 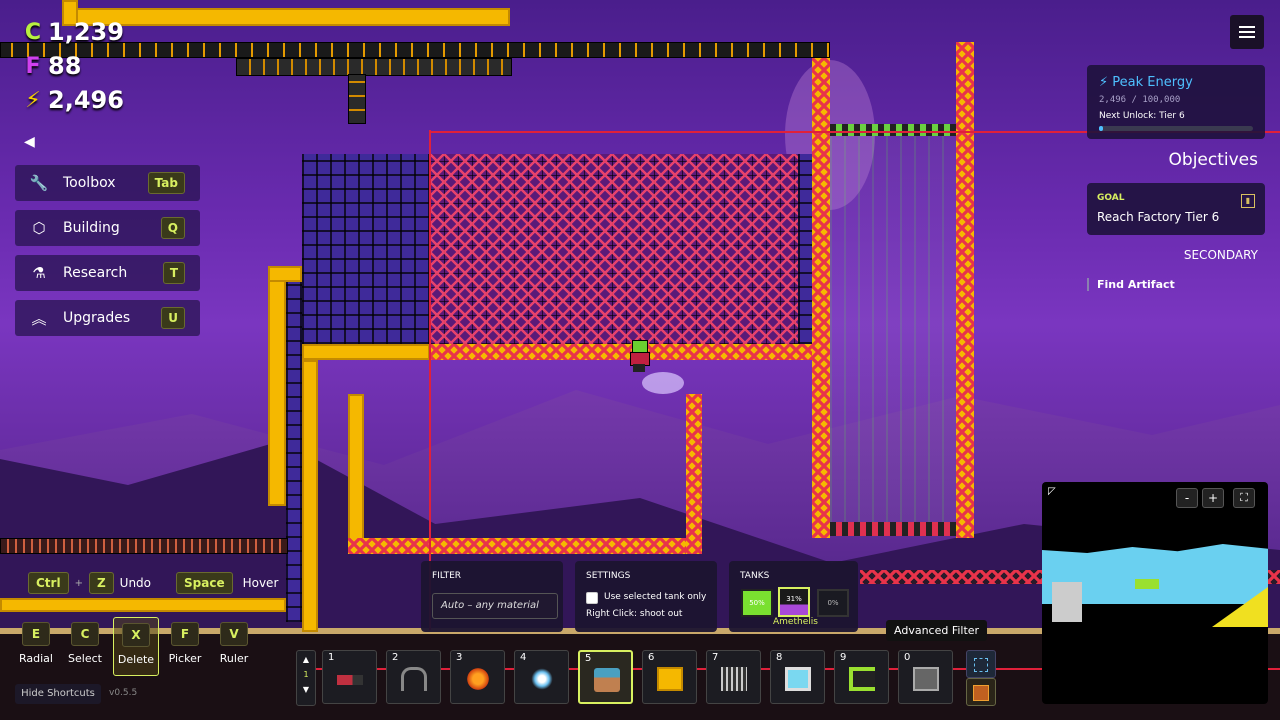 I want to click on tank-2: 31%, so click(x=794, y=602).